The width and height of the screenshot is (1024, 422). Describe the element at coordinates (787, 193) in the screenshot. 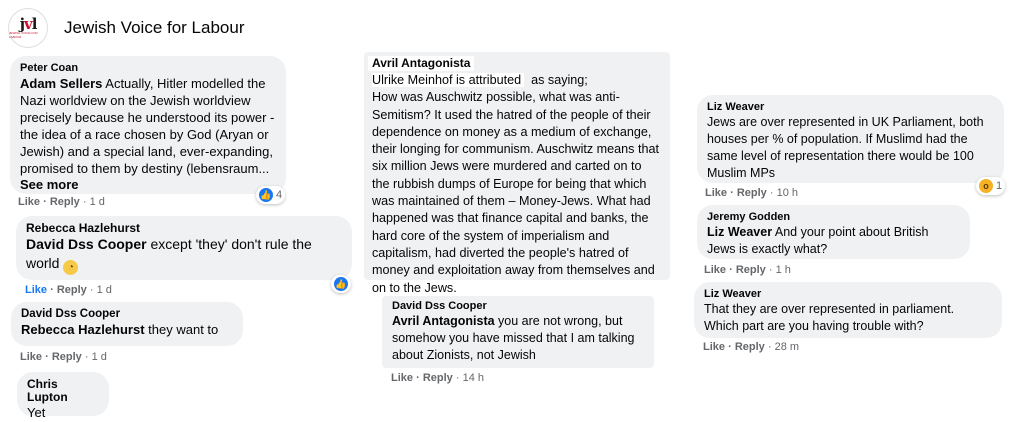

I see `comment-timestamp: 10 h` at that location.